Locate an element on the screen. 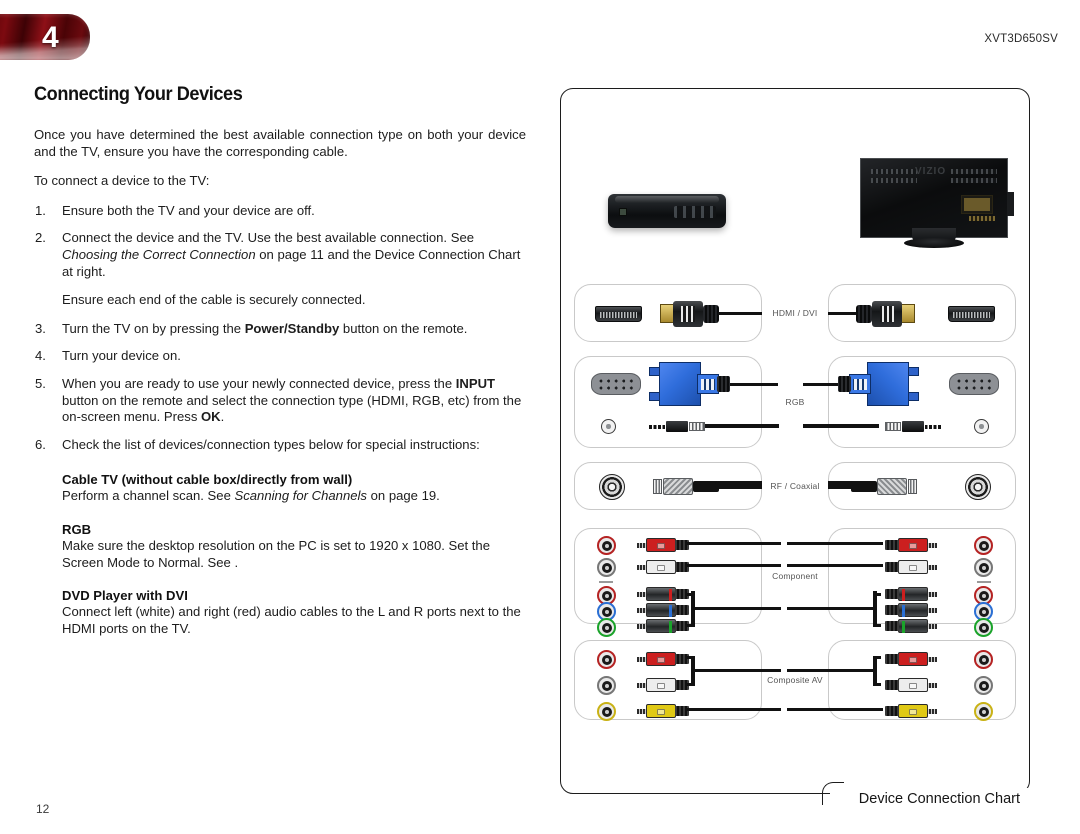  tv-illustration: VIZIO is located at coordinates (937, 203).